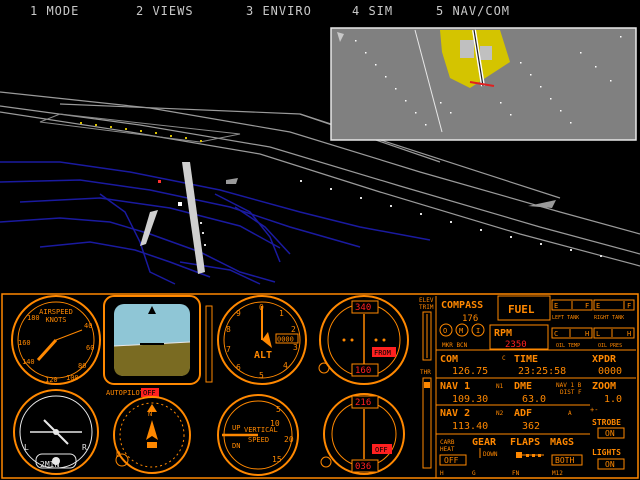 This screenshot has height=480, width=640. What do you see at coordinates (261, 375) in the screenshot?
I see `alt-tick-5: 5` at bounding box center [261, 375].